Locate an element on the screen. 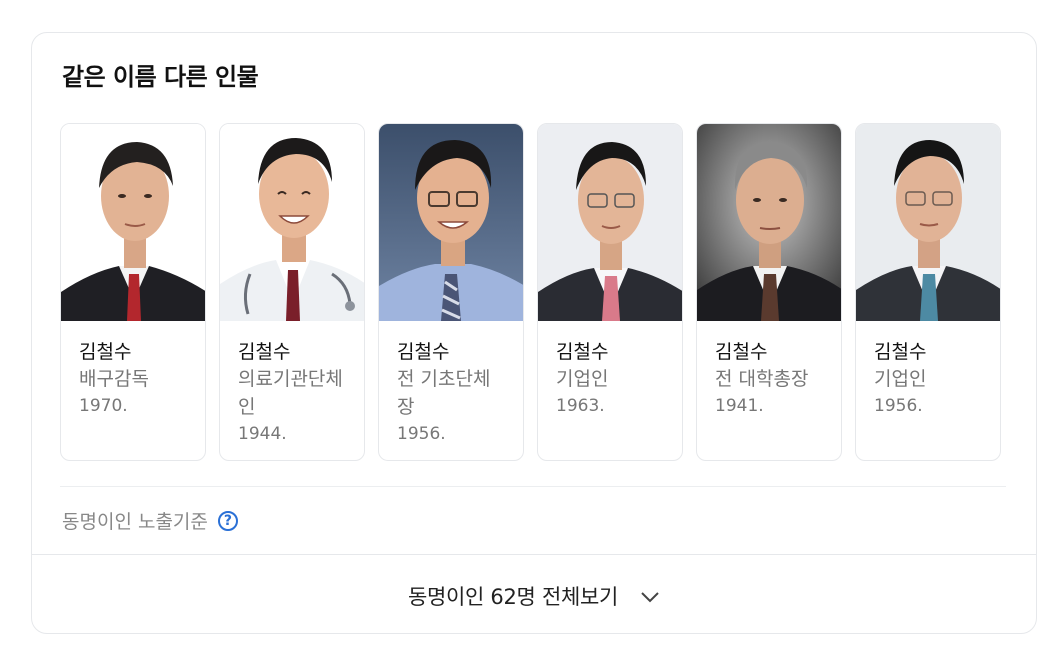 Image resolution: width=1058 pixels, height=654 pixels. person-card: 김철수 기업인 1963. is located at coordinates (610, 292).